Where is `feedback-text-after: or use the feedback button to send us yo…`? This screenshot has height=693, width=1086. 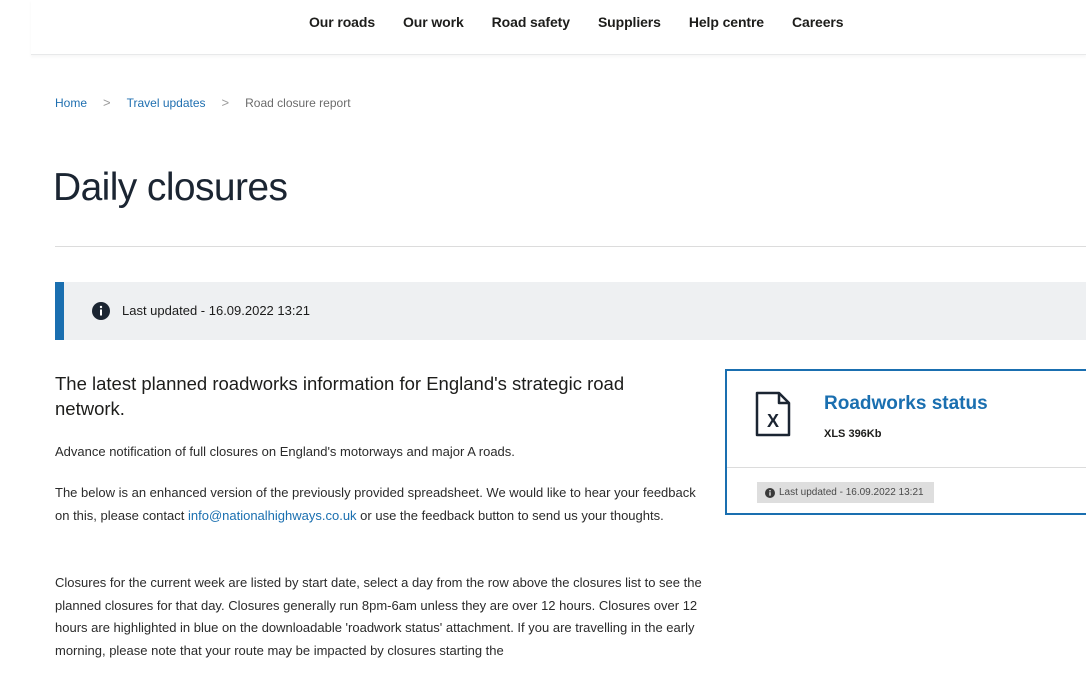
feedback-text-after: or use the feedback button to send us yo… is located at coordinates (510, 515).